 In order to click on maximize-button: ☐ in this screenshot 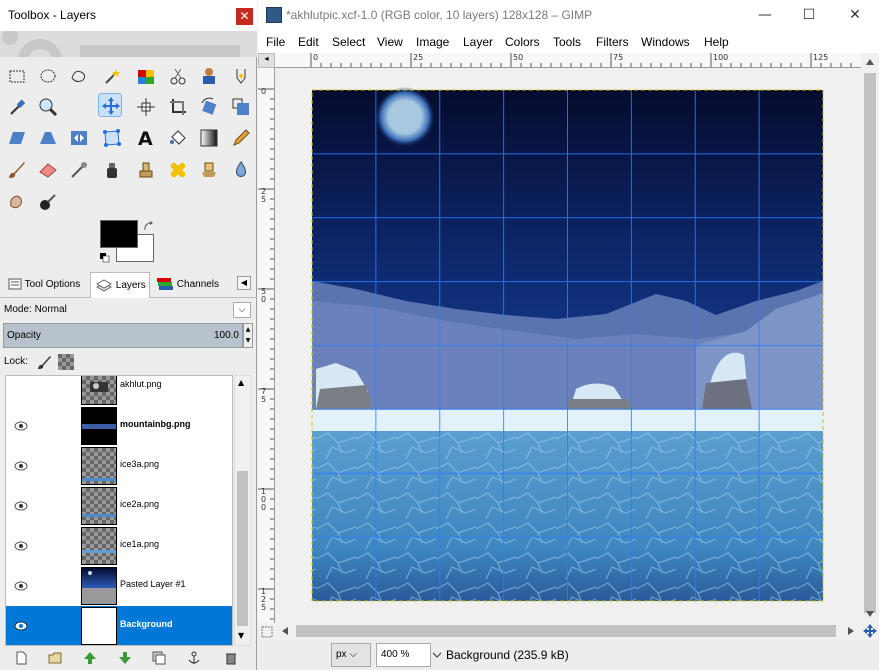, I will do `click(809, 15)`.